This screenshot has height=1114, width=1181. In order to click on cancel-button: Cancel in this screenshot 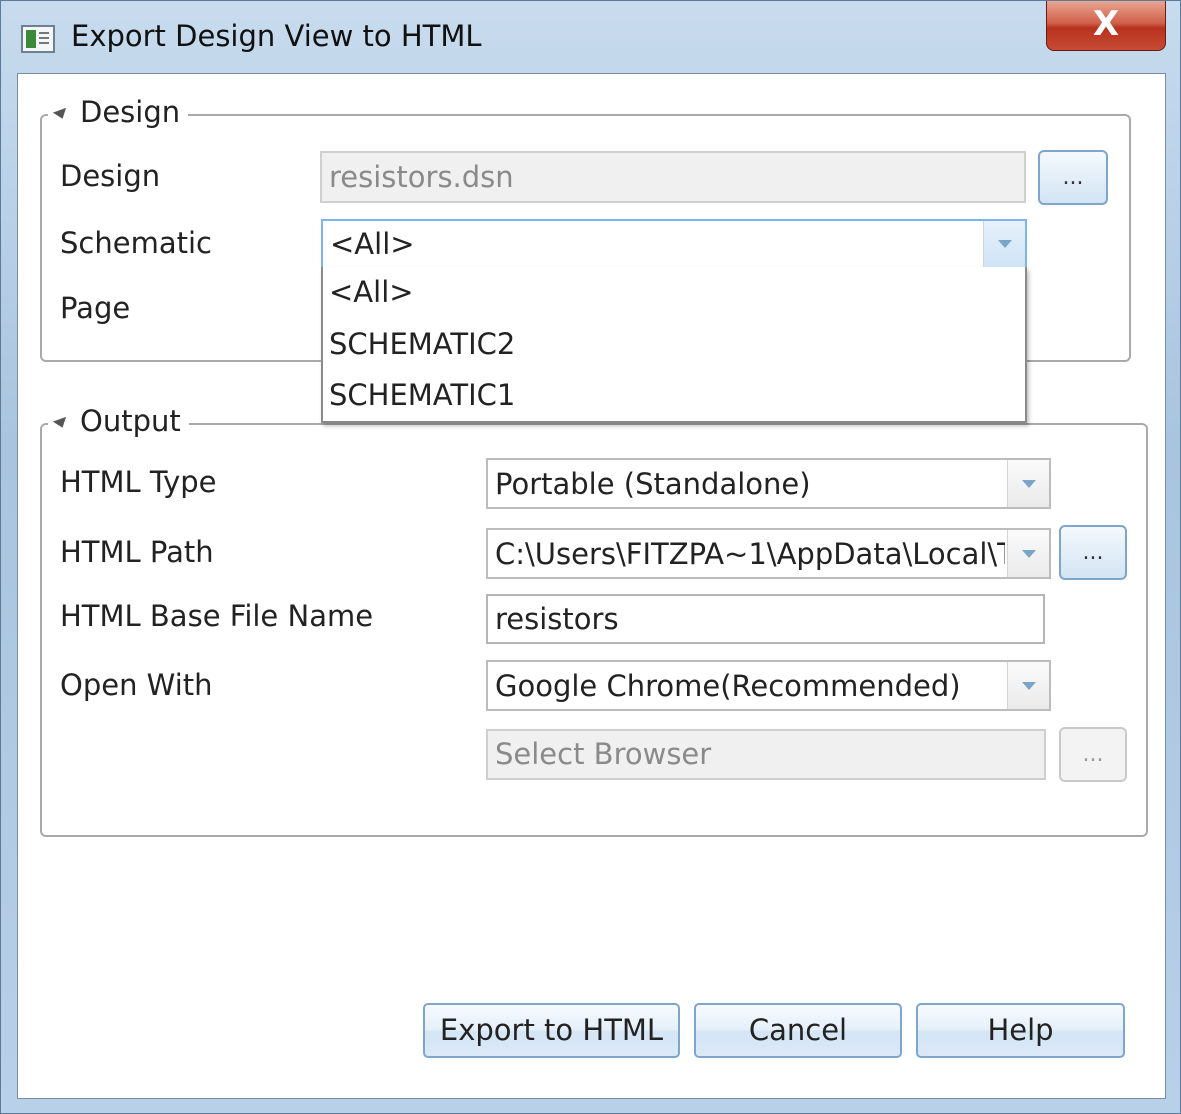, I will do `click(798, 1030)`.